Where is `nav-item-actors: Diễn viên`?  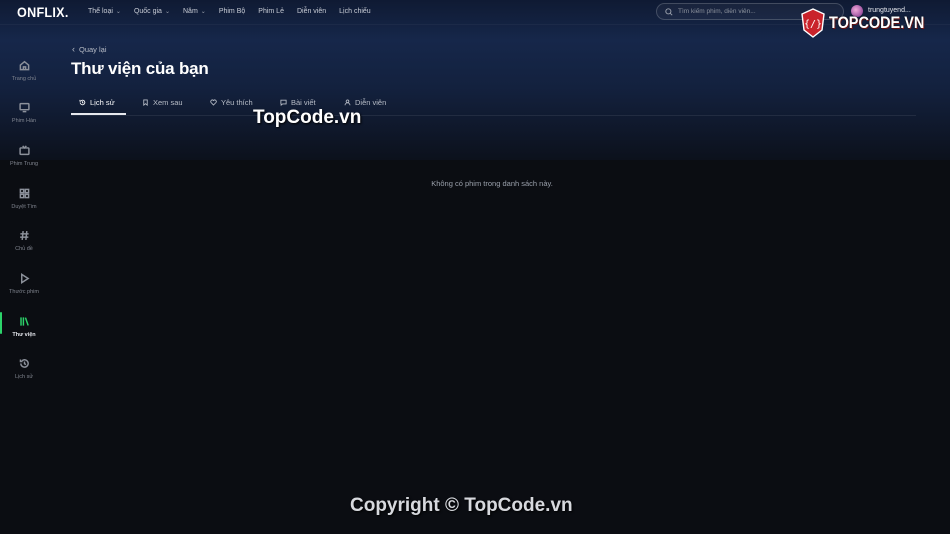 nav-item-actors: Diễn viên is located at coordinates (311, 11).